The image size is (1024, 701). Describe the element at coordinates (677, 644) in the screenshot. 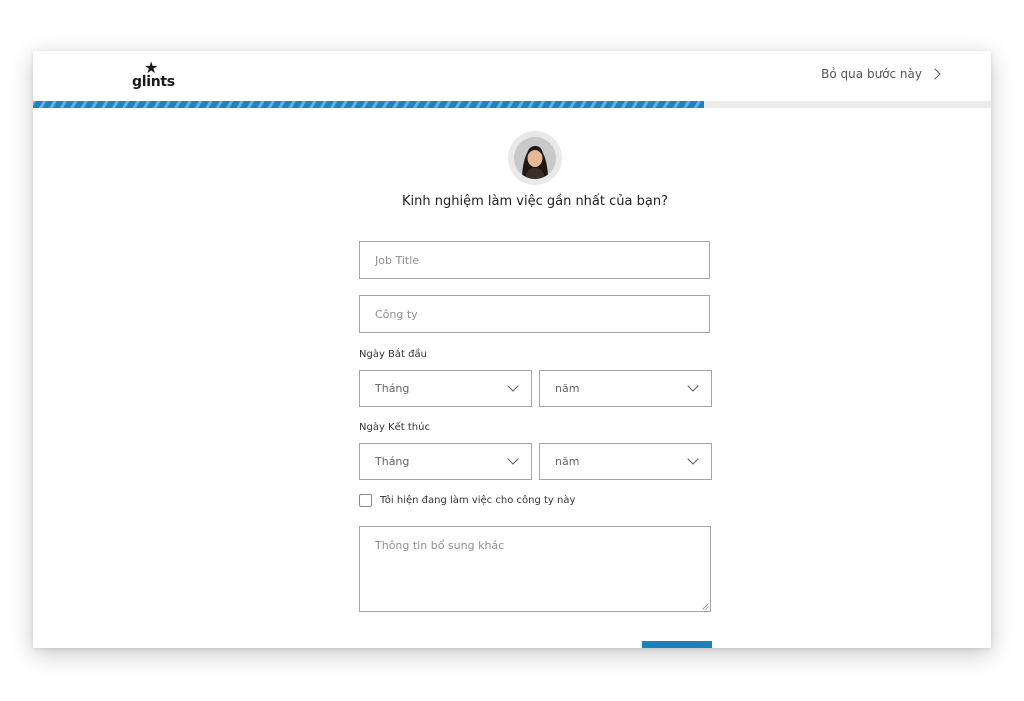

I see `submit-button` at that location.